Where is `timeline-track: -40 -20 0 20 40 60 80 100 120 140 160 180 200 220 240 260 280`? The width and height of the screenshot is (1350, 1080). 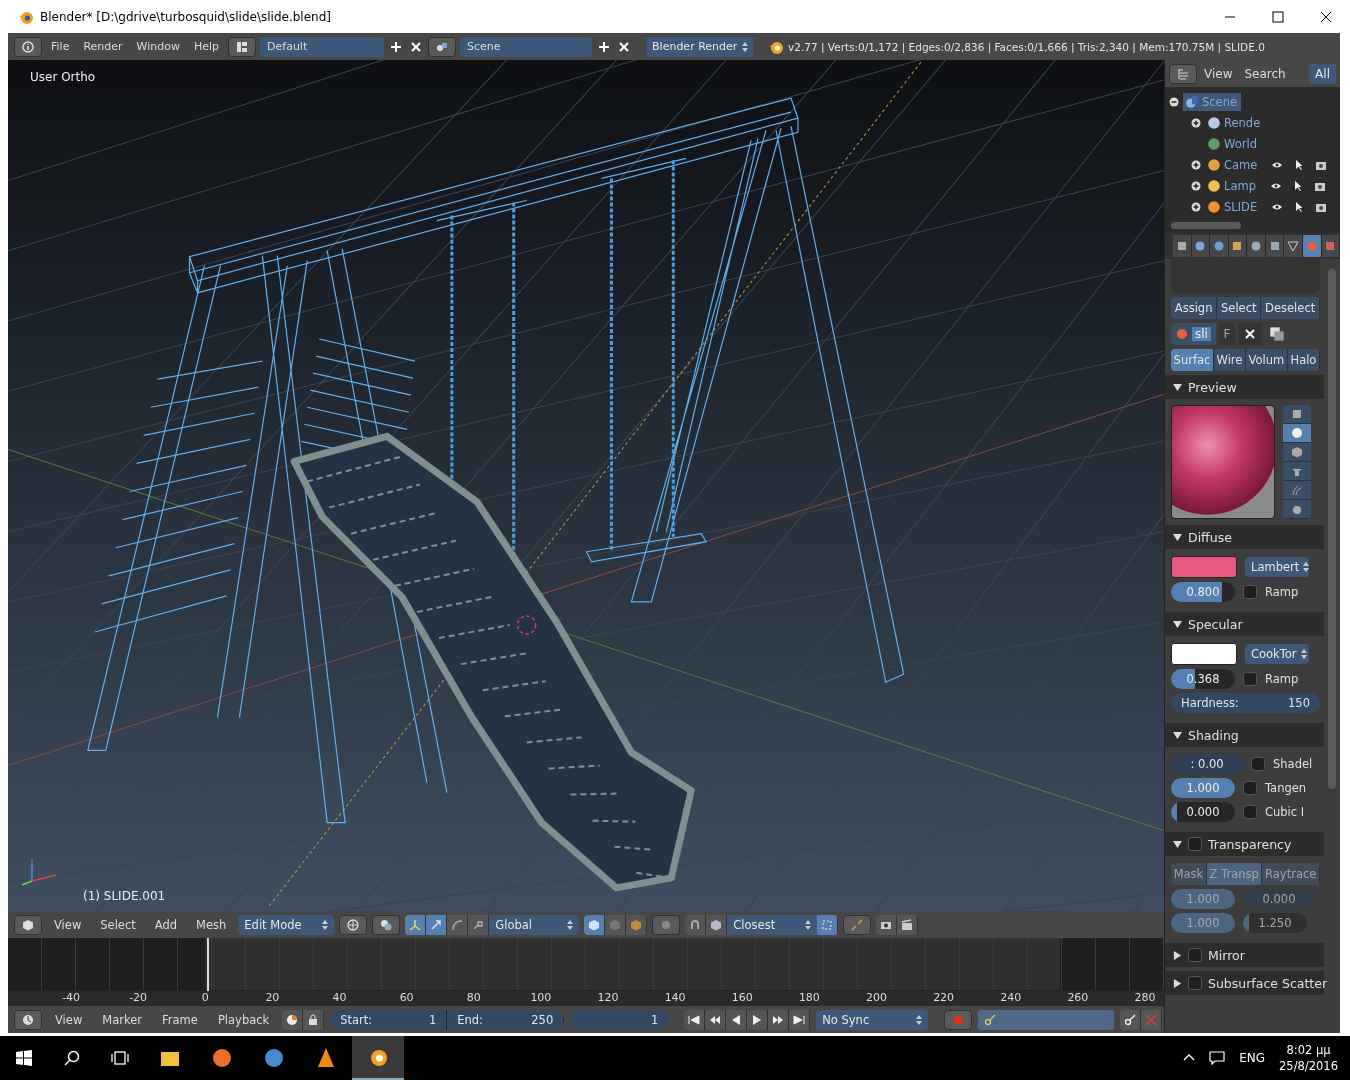 timeline-track: -40 -20 0 20 40 60 80 100 120 140 160 180 200 220 240 260 280 is located at coordinates (586, 972).